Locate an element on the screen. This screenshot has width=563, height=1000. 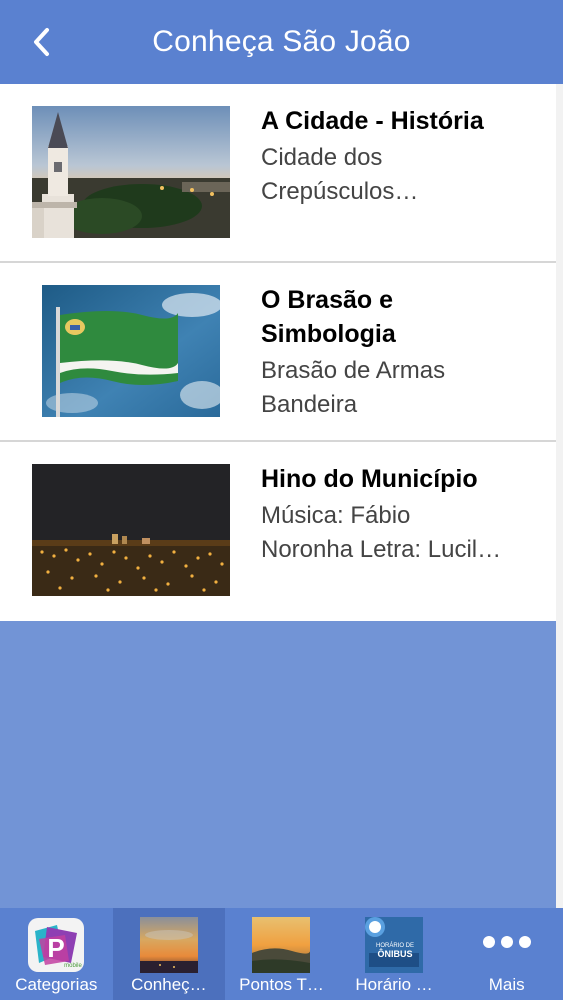
tab-label: Categorias is located at coordinates (56, 984).